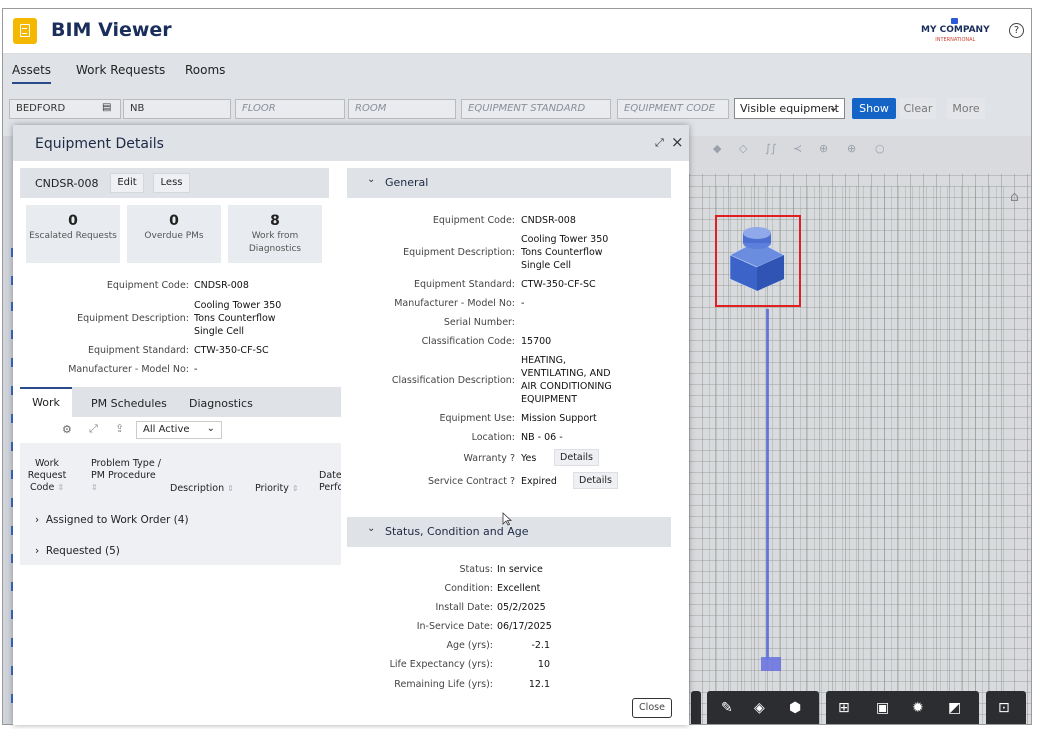  What do you see at coordinates (111, 30) in the screenshot?
I see `app-title: BIM Viewer` at bounding box center [111, 30].